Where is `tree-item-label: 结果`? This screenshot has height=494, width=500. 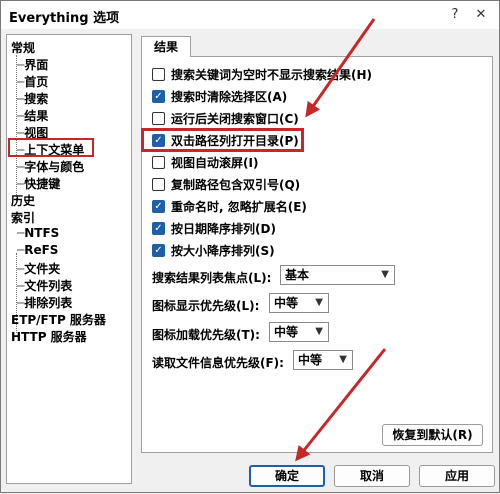 tree-item-label: 结果 is located at coordinates (36, 116).